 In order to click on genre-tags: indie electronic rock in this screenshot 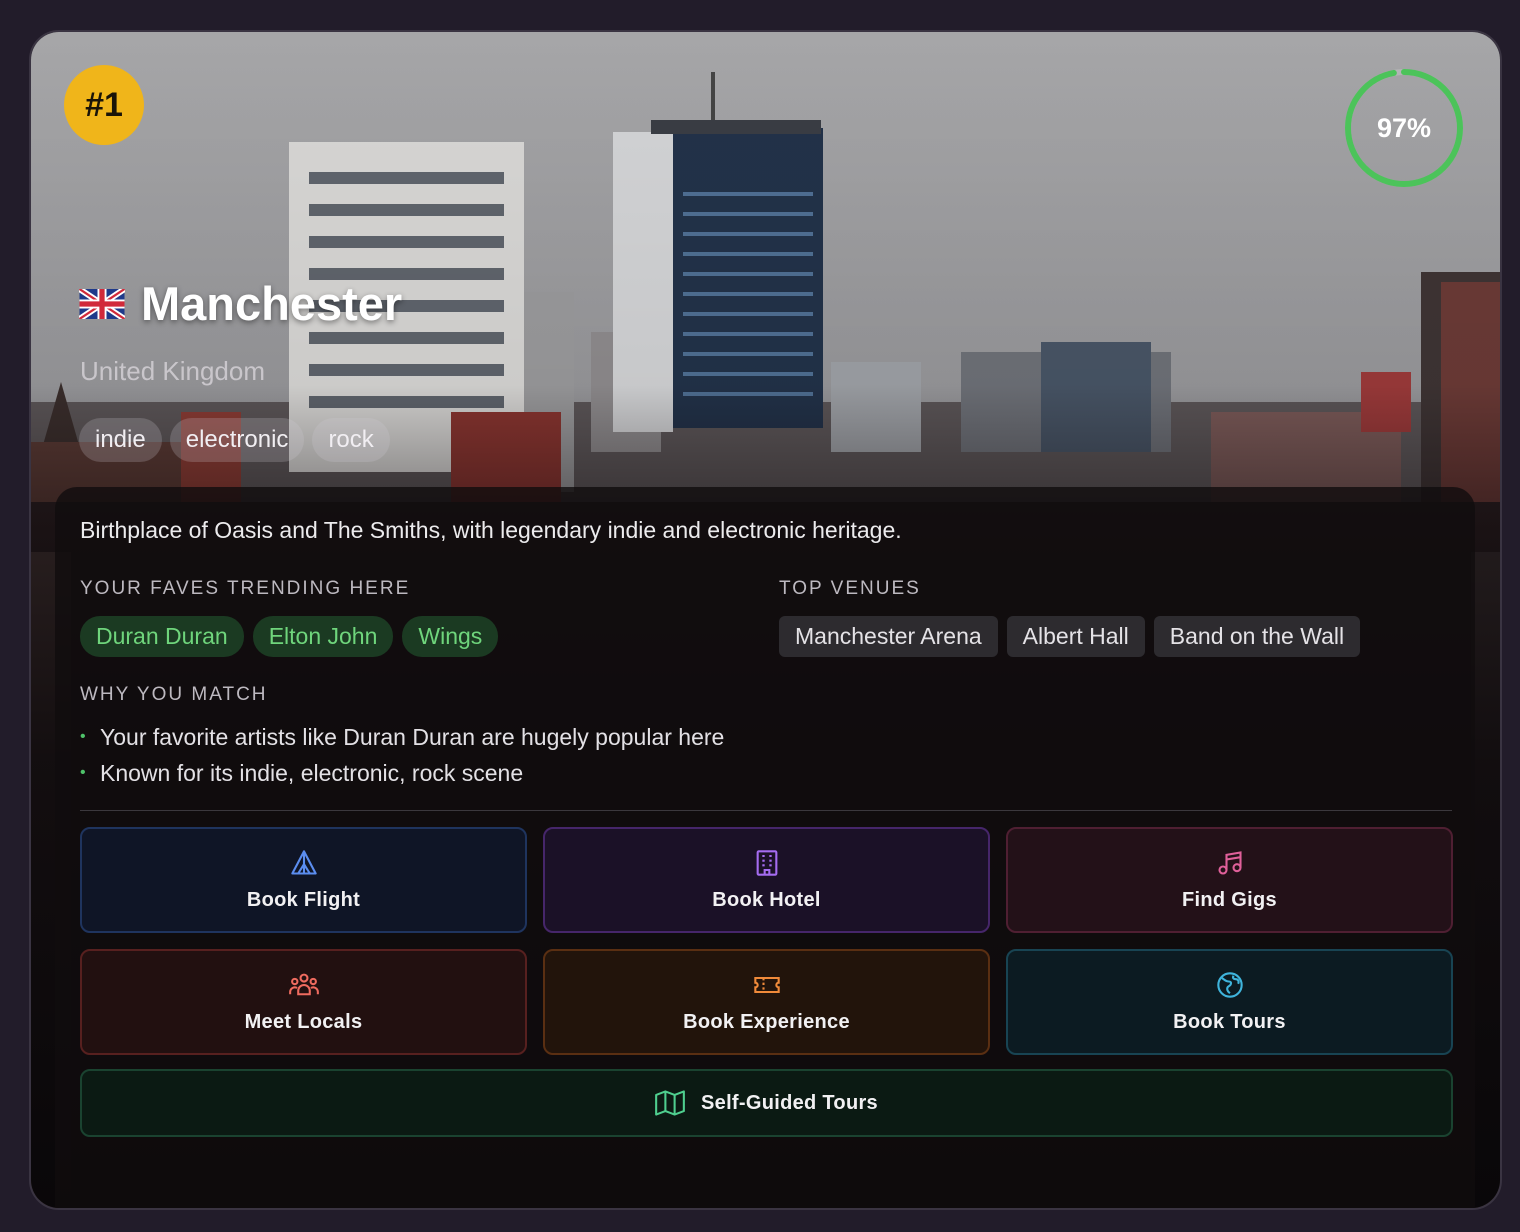, I will do `click(234, 440)`.